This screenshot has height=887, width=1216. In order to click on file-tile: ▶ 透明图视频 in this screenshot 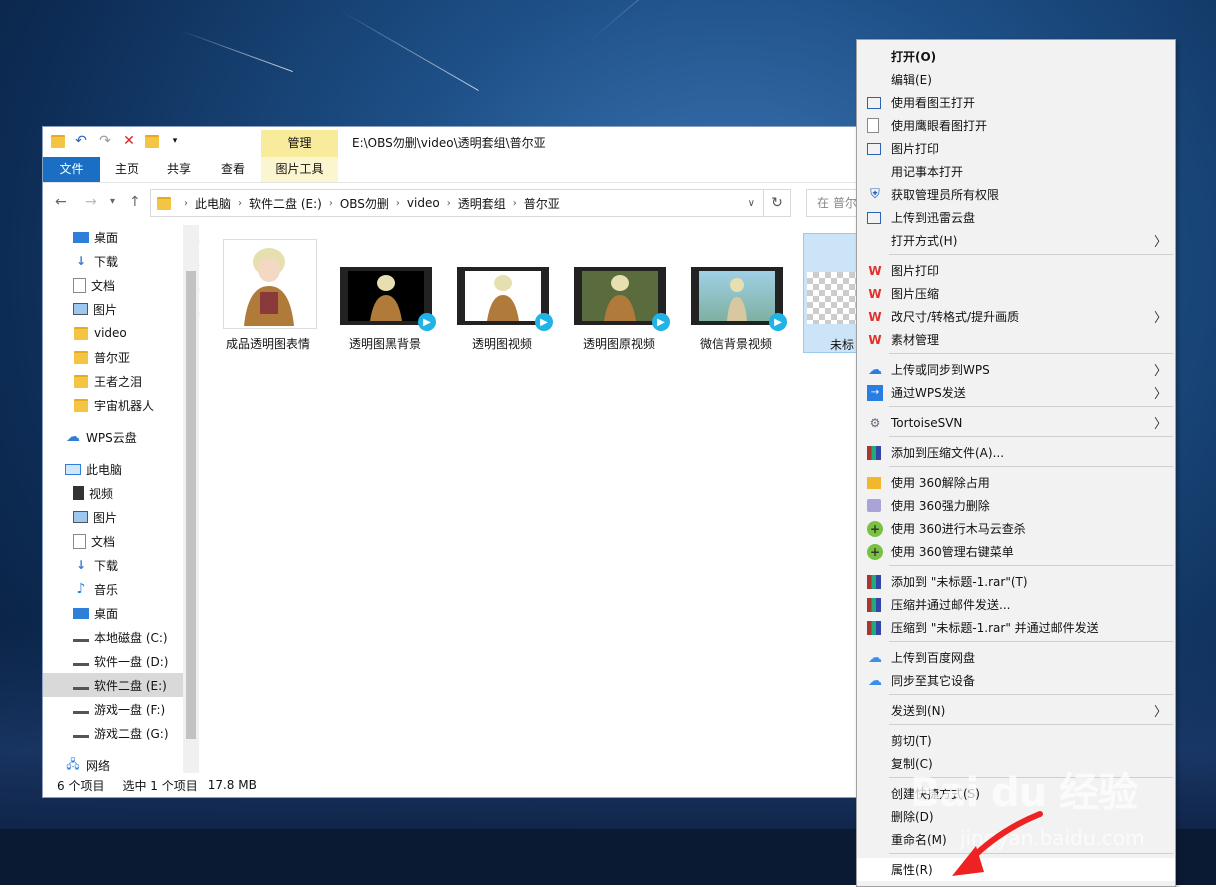, I will do `click(502, 292)`.